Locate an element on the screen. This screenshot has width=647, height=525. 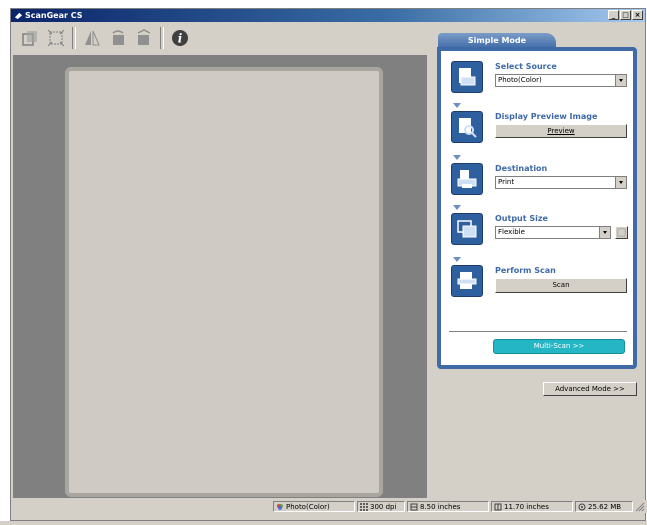
destination-value: Print is located at coordinates (506, 182).